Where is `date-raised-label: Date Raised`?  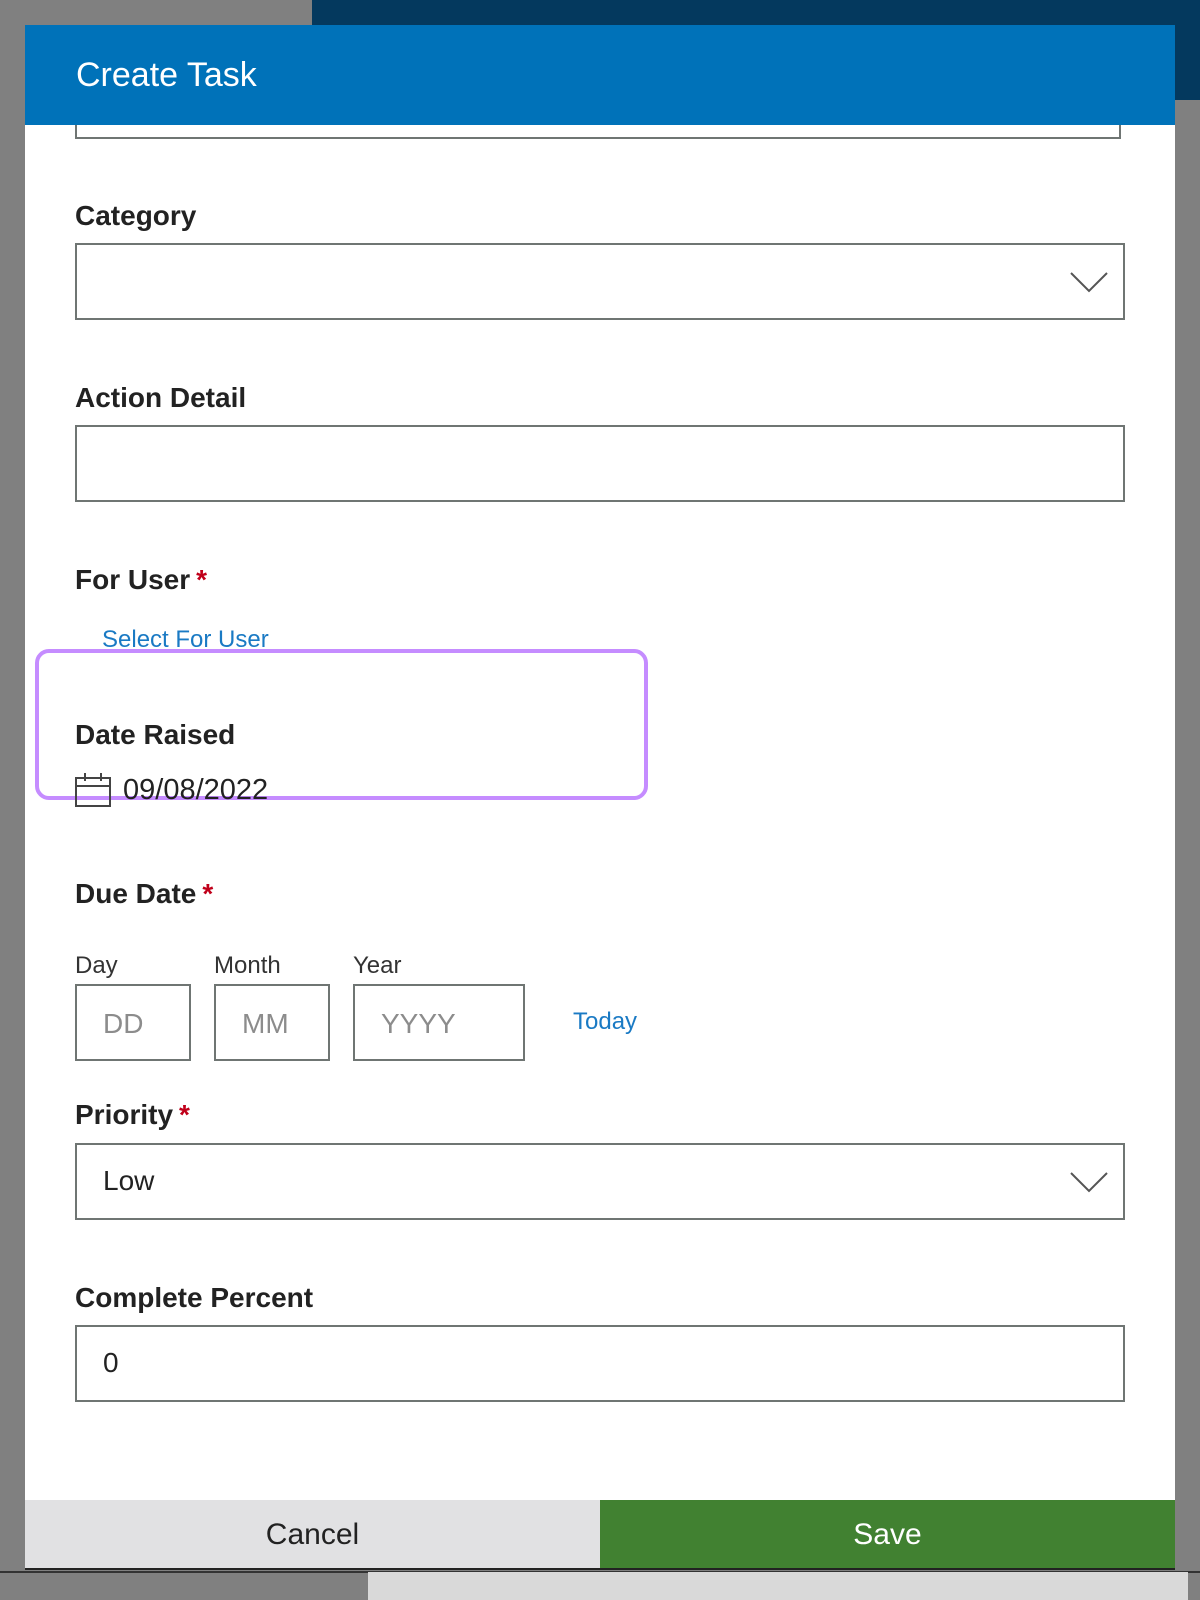 date-raised-label: Date Raised is located at coordinates (155, 734).